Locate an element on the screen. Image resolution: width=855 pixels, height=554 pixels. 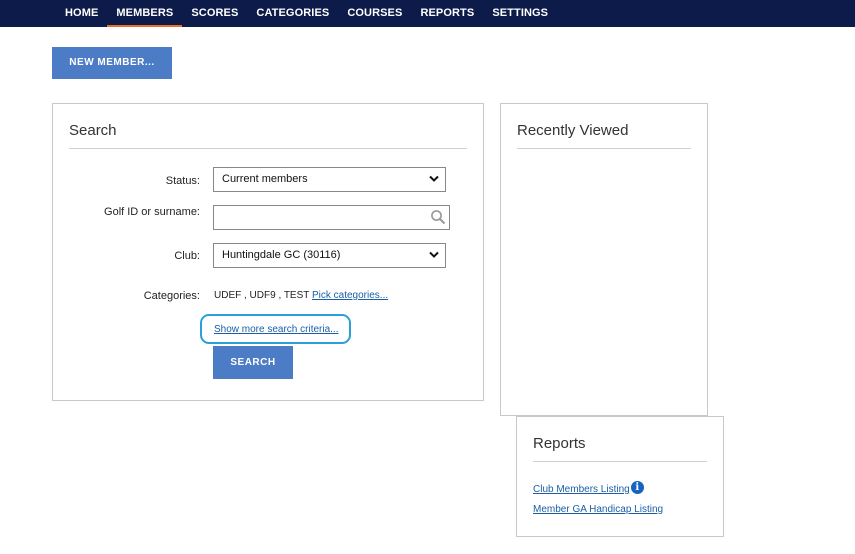
reports-divider is located at coordinates (620, 461).